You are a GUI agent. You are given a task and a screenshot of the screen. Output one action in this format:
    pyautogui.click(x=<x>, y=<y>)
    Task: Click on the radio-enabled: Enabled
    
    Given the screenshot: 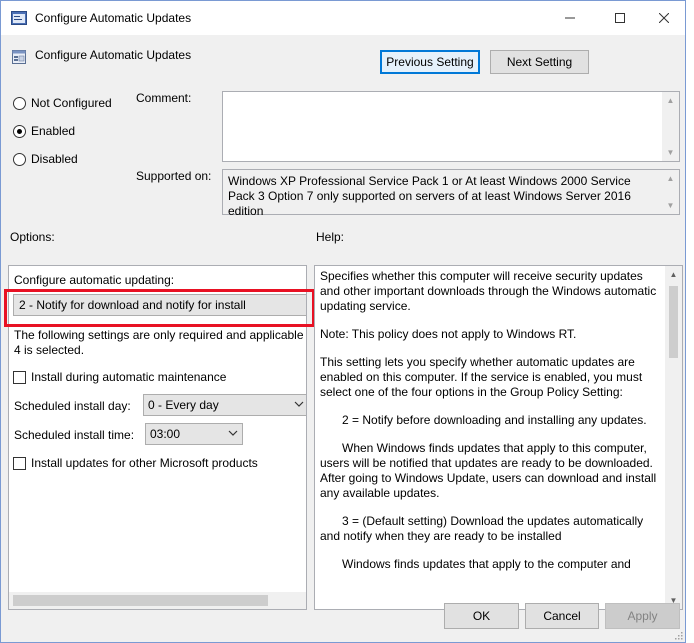 What is the action you would take?
    pyautogui.click(x=44, y=131)
    